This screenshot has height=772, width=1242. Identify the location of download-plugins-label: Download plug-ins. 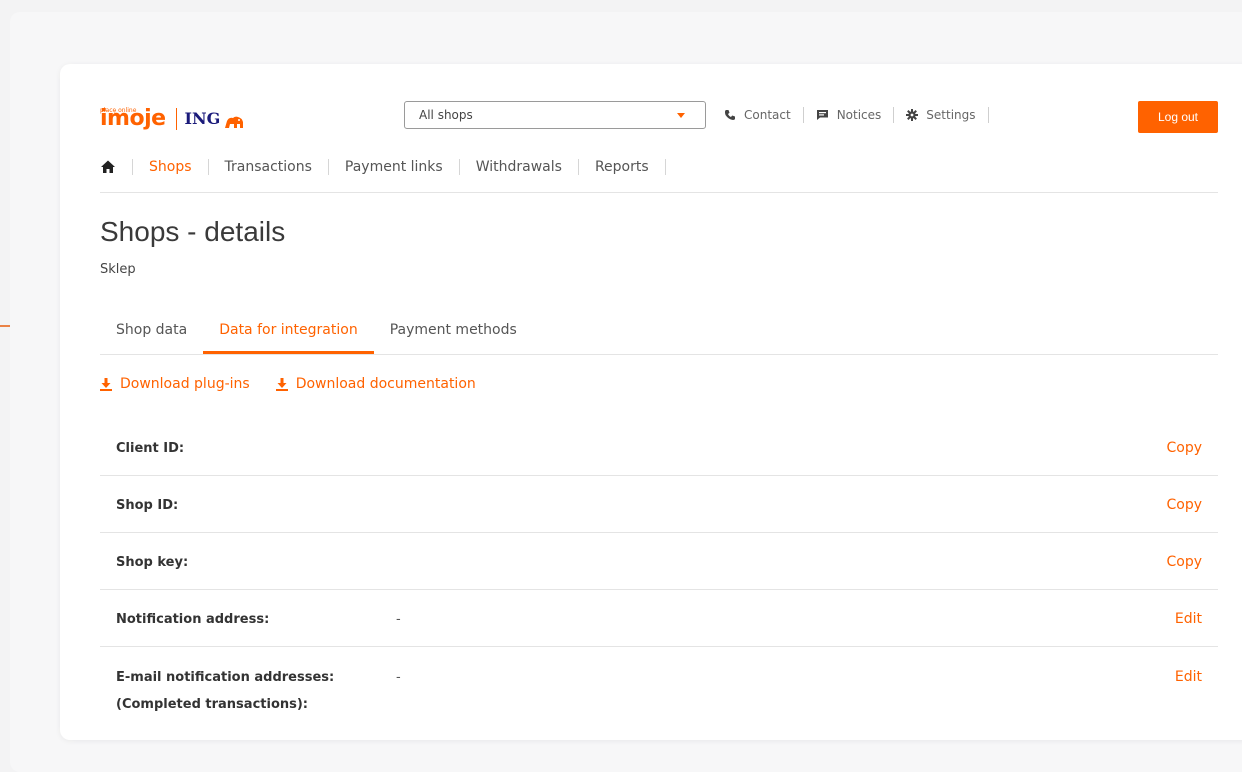
(185, 384).